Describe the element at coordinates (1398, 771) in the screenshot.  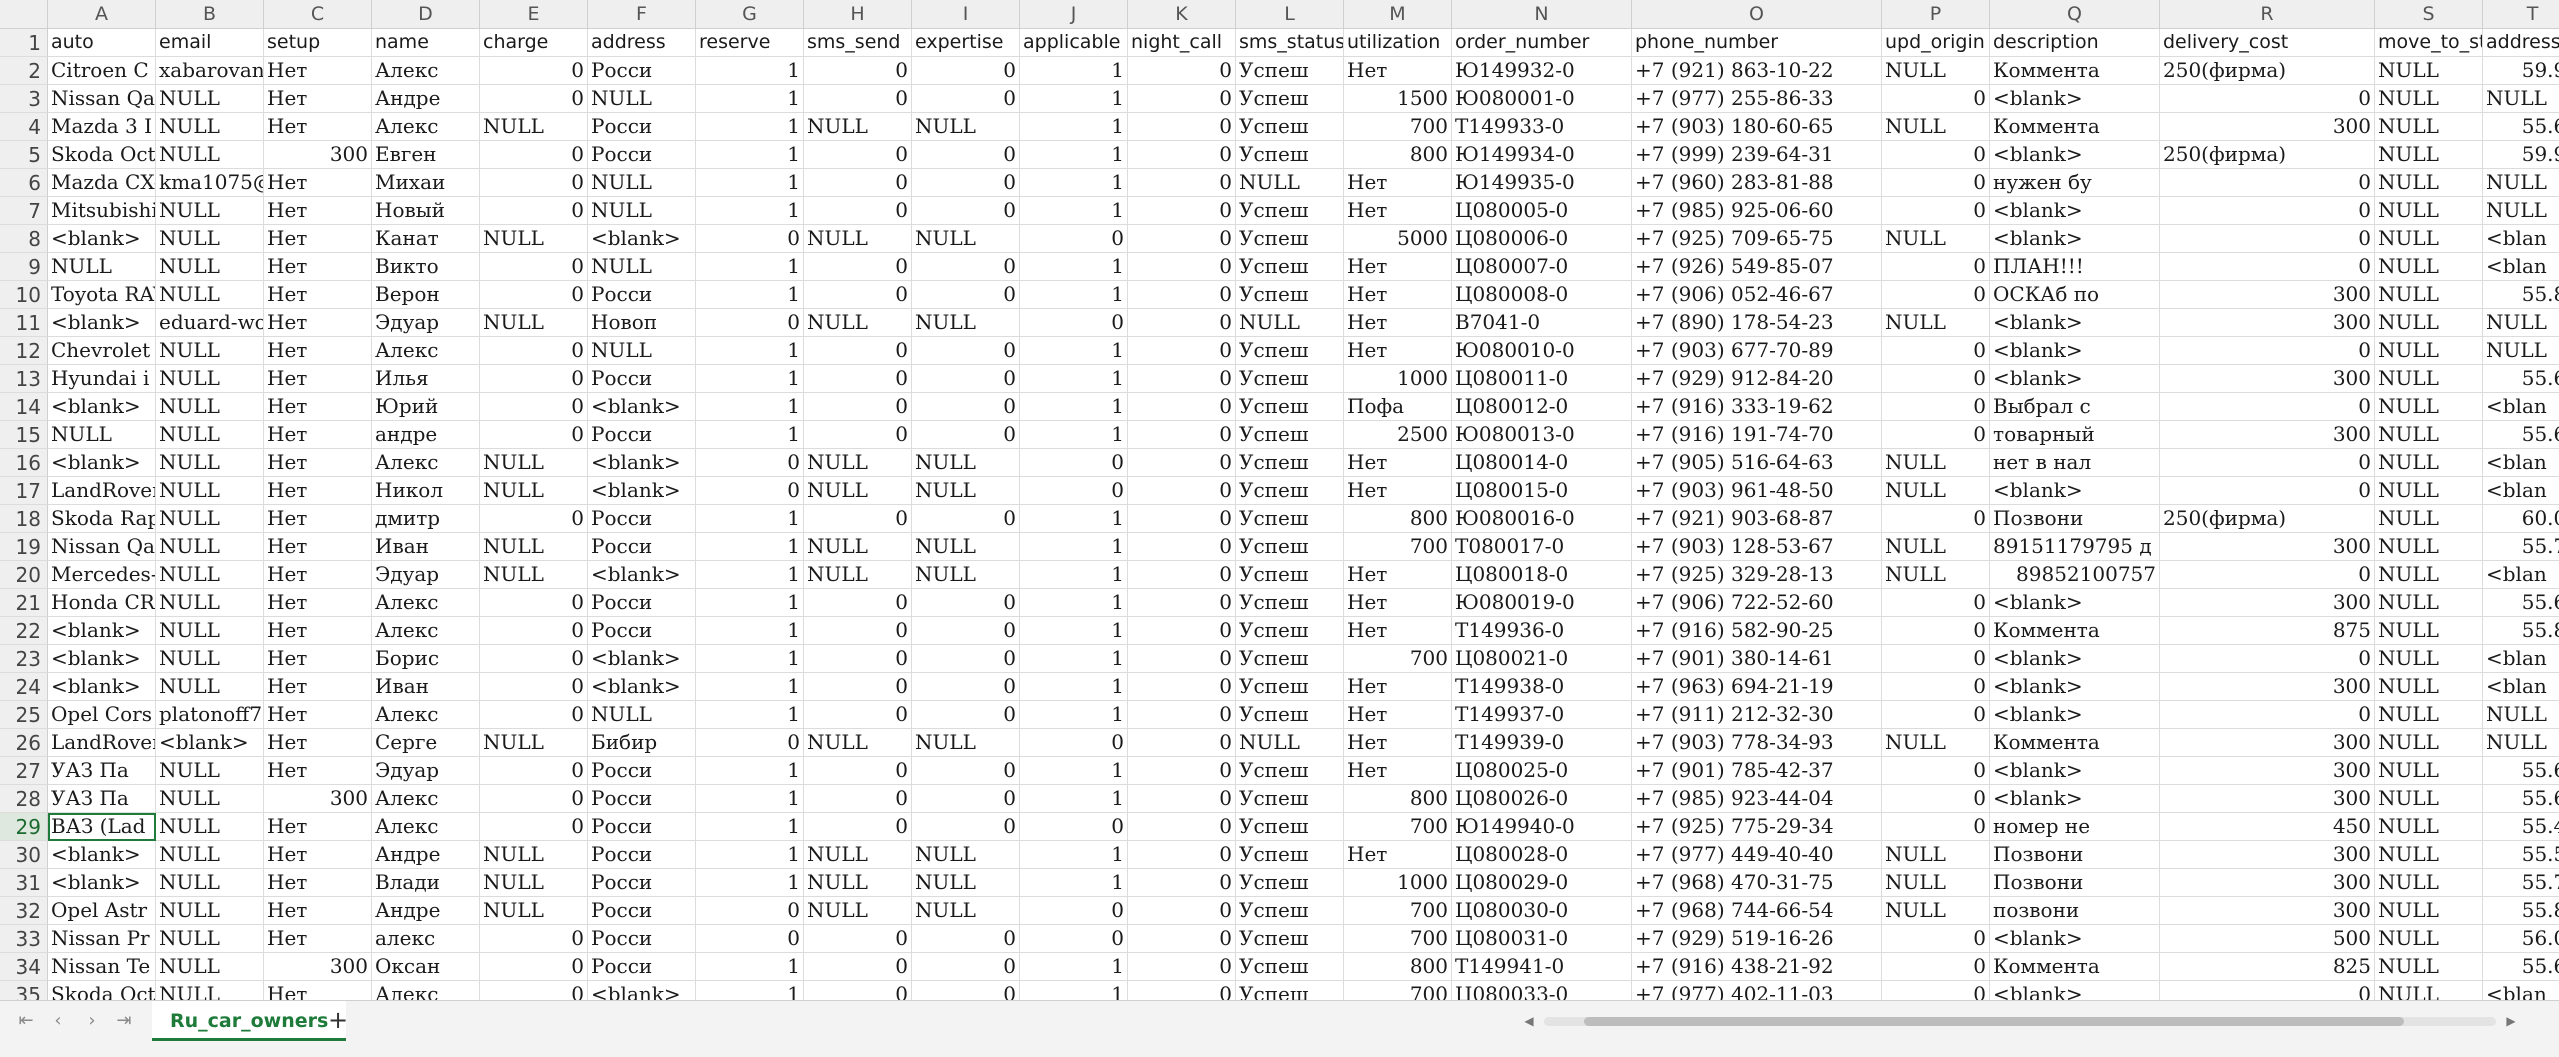
I see `cell-m27: Нет` at that location.